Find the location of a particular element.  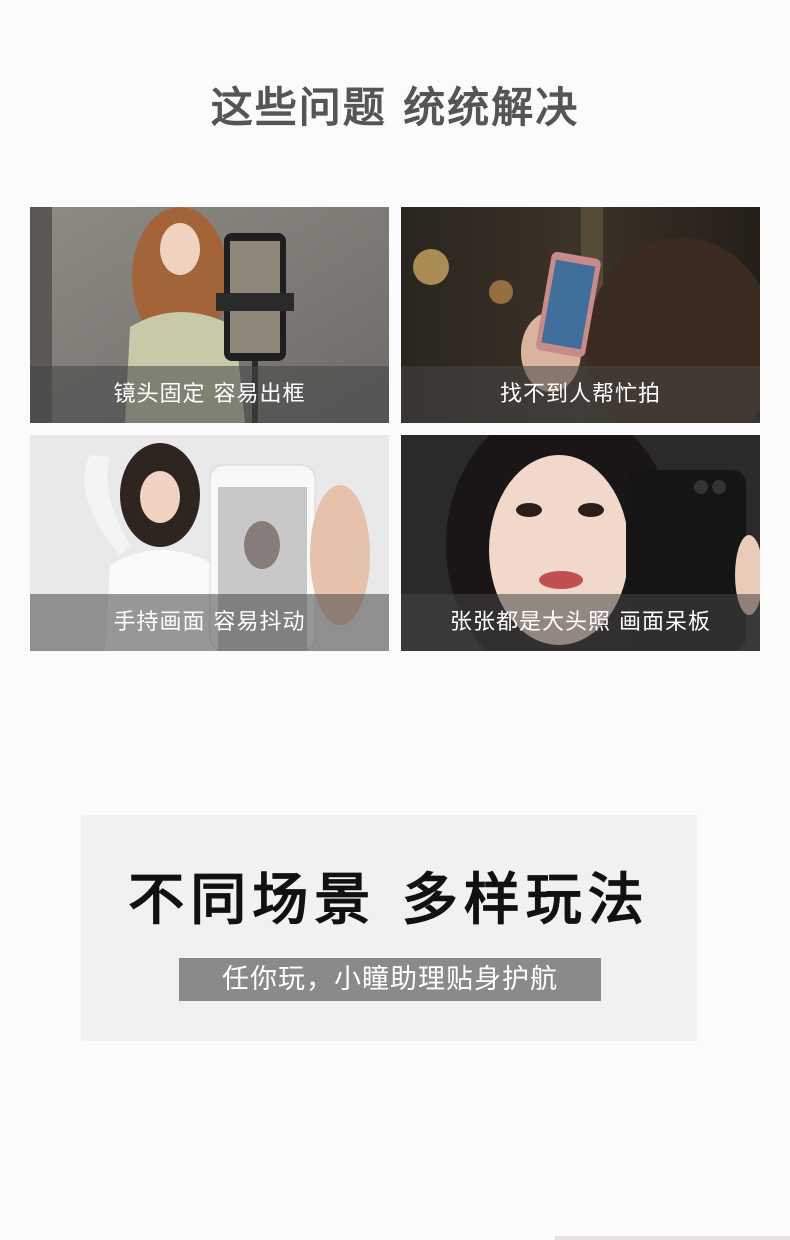

scene-card-no-helper: 找不到人帮忙拍 is located at coordinates (580, 315).